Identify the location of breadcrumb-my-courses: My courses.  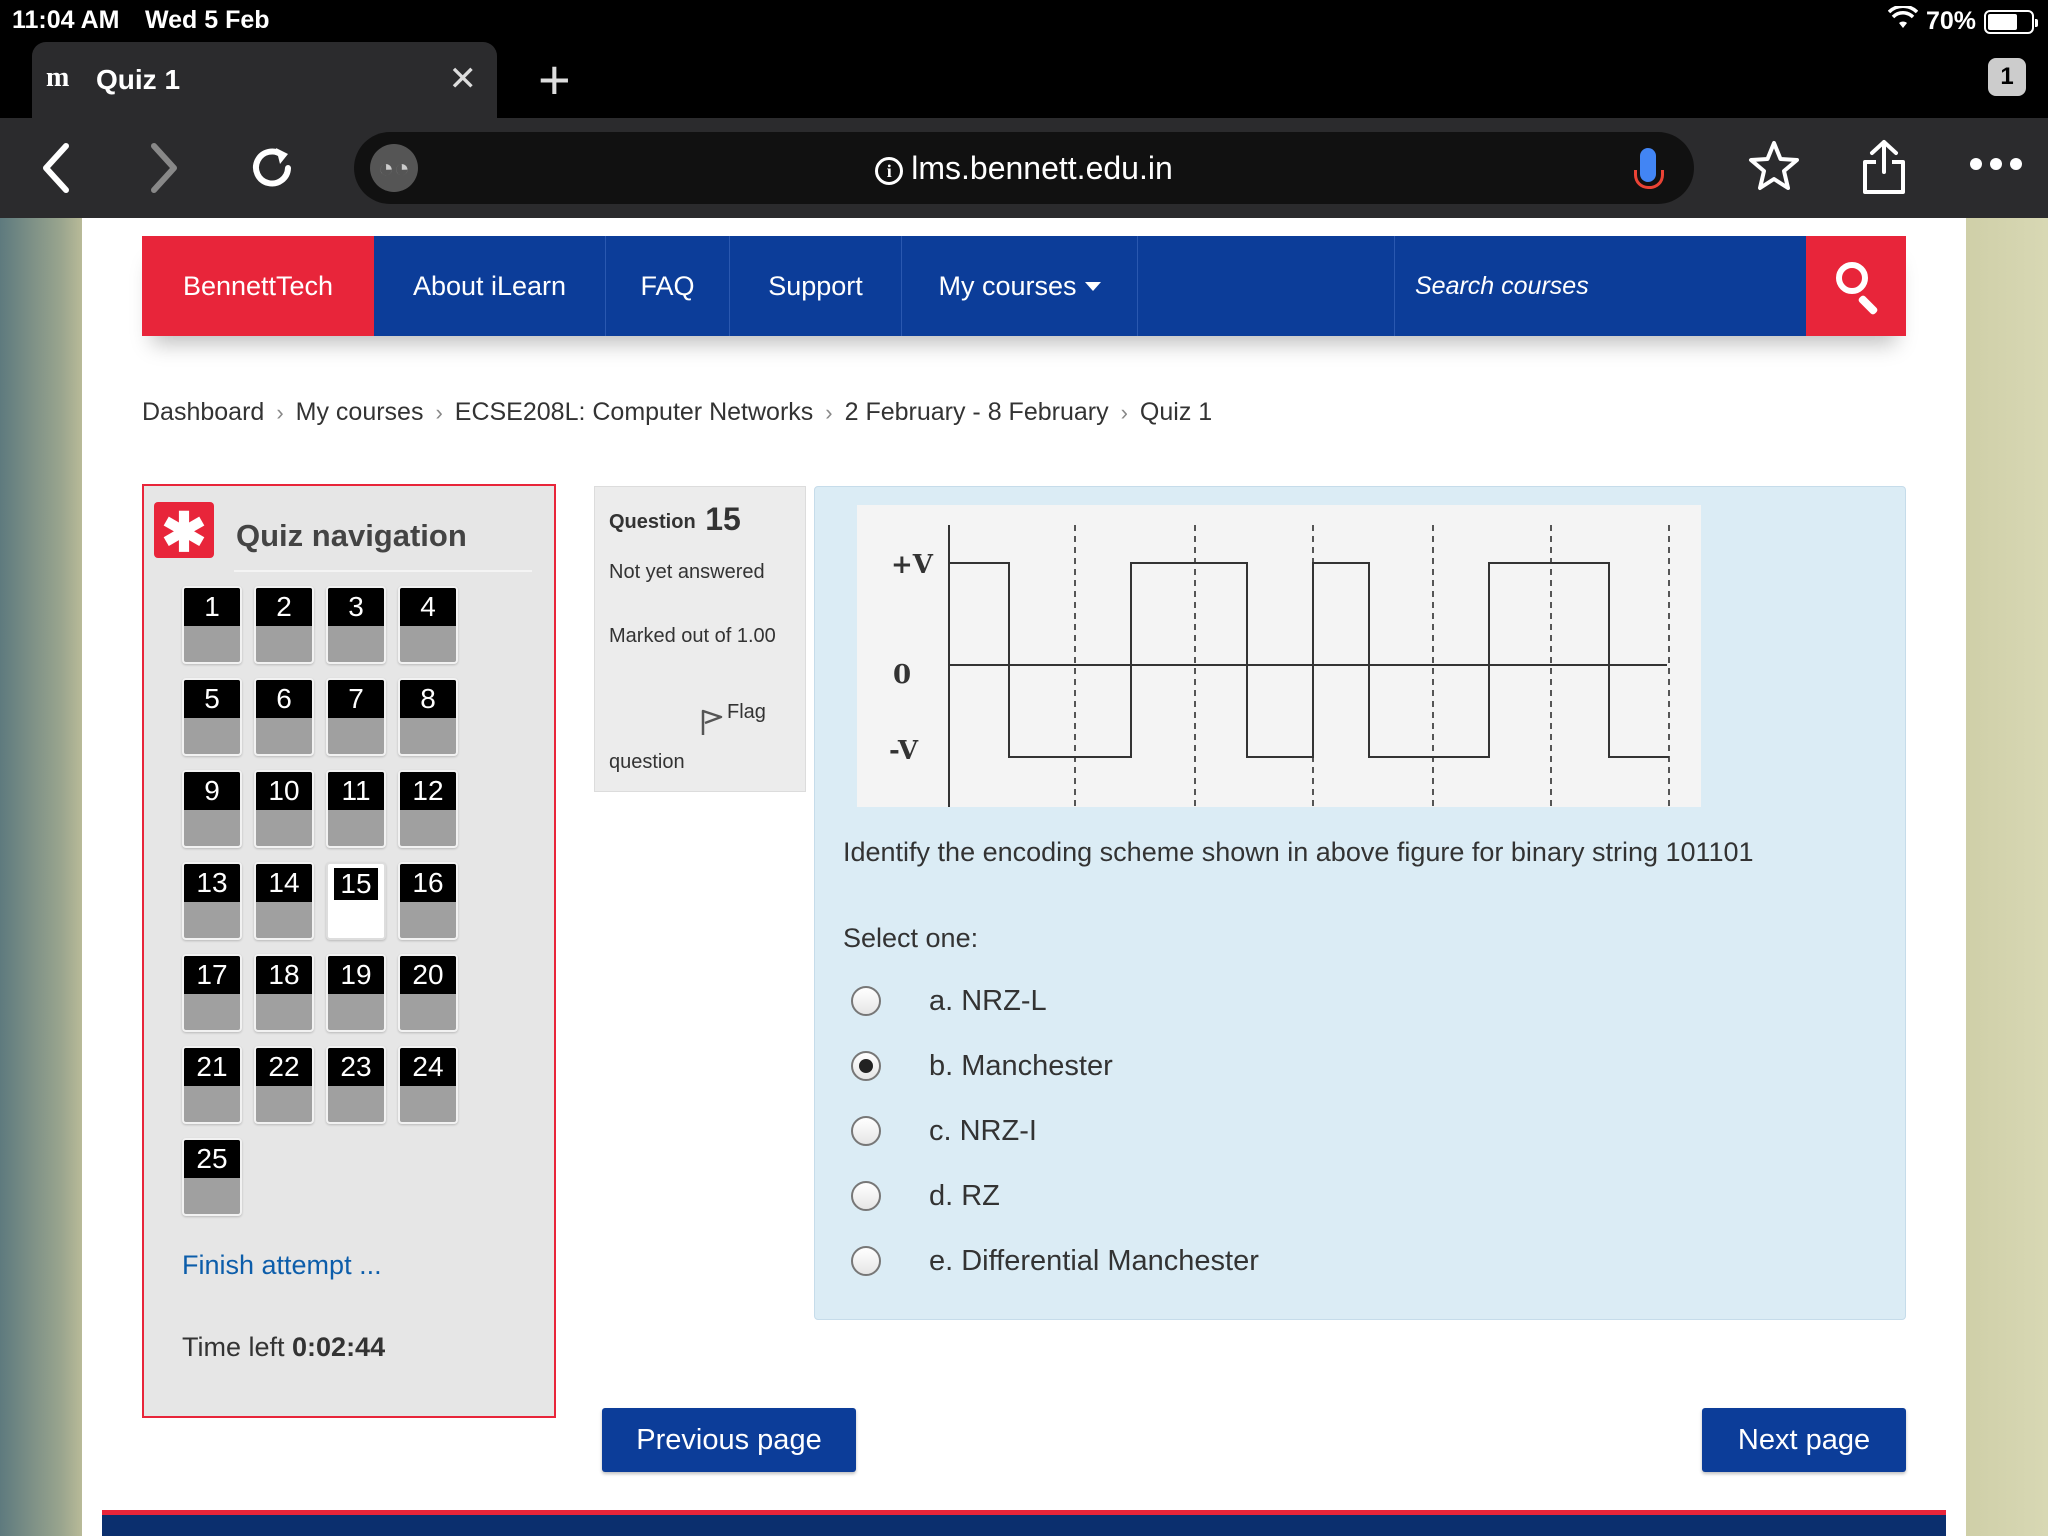
(360, 412).